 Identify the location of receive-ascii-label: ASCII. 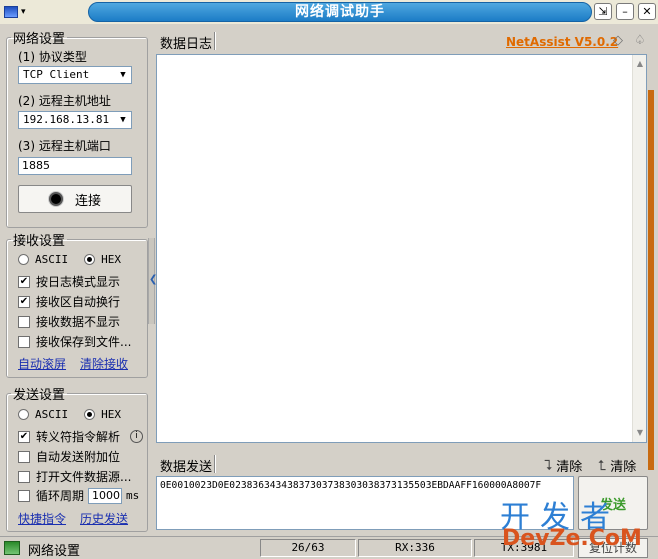
(52, 259).